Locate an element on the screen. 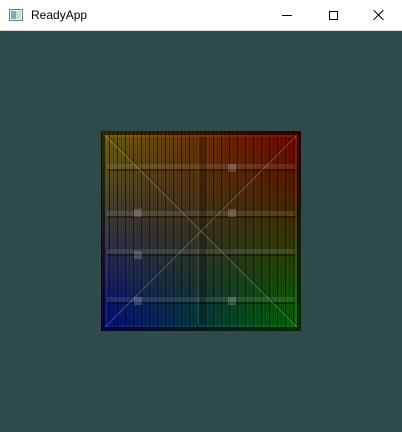 The width and height of the screenshot is (402, 432). title-bar: ReadyApp is located at coordinates (201, 15).